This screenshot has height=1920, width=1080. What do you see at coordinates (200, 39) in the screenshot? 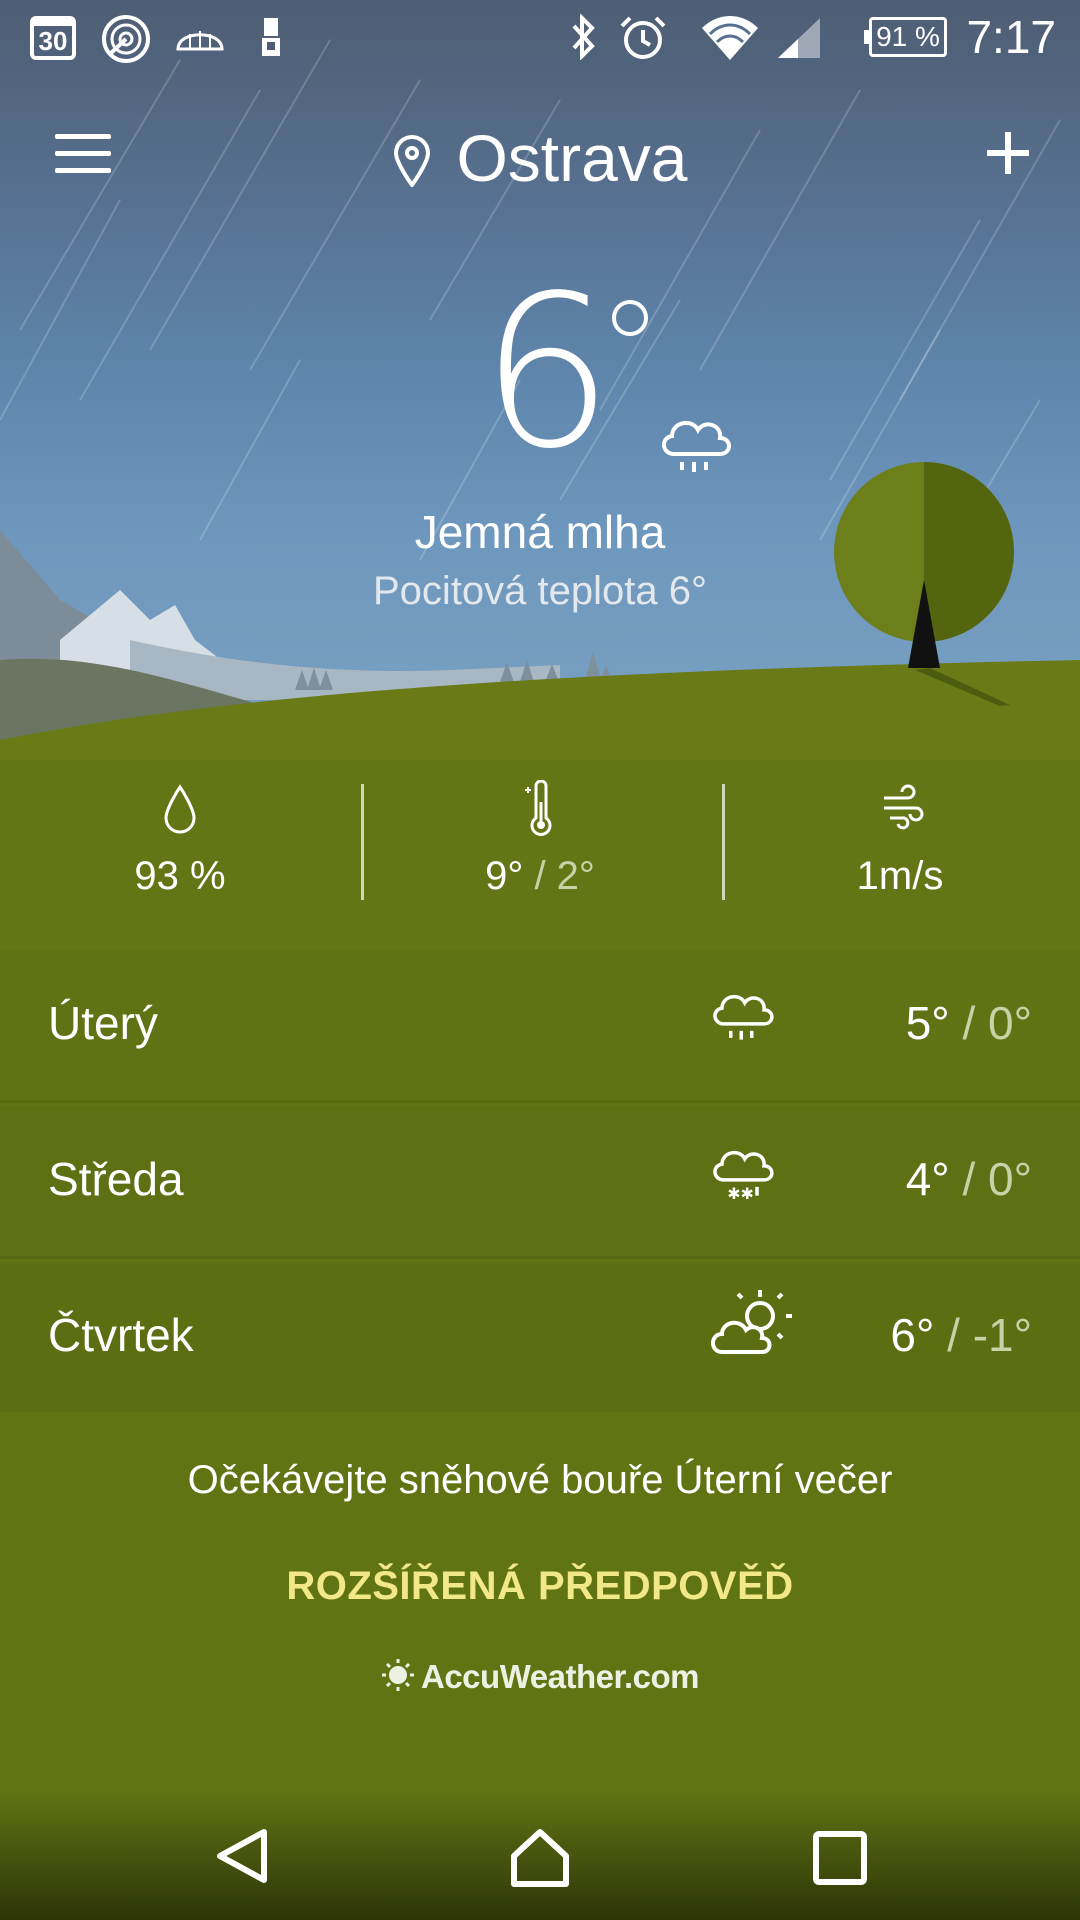
I see `cloud-igloo-icon` at bounding box center [200, 39].